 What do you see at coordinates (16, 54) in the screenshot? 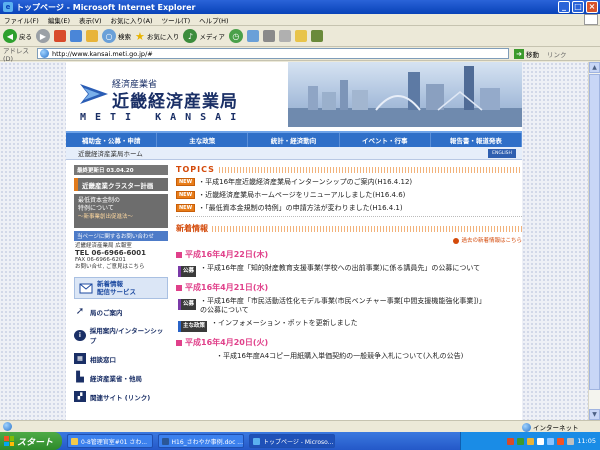
I see `address-label: アドレス(D)` at bounding box center [16, 54].